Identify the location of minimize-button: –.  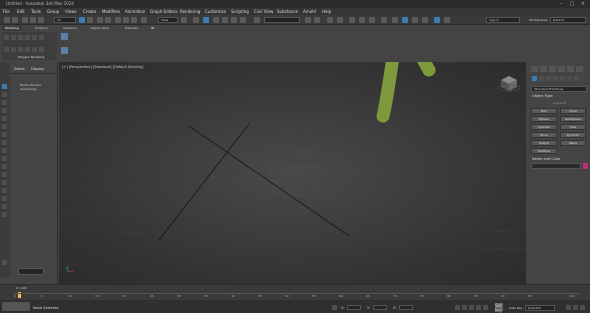
(561, 4).